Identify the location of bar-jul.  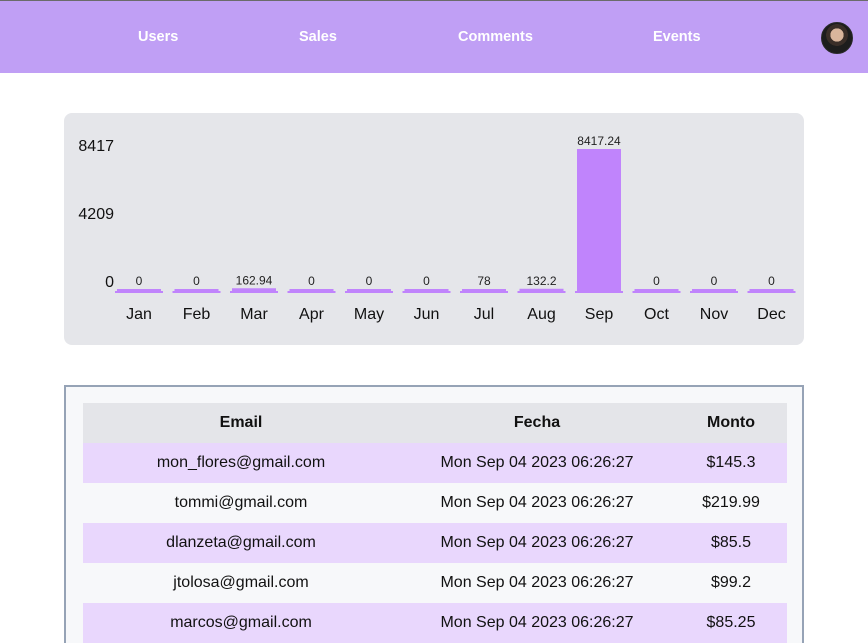
(484, 290).